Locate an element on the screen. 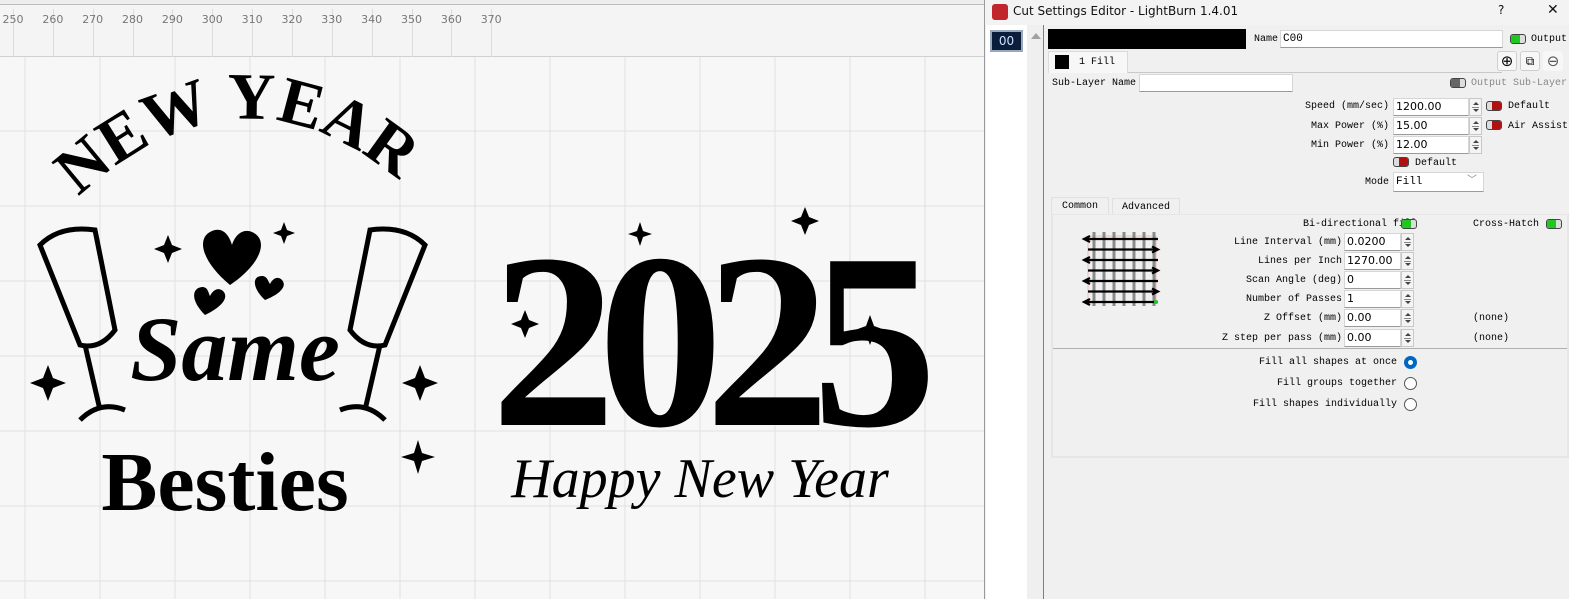 This screenshot has width=1569, height=599. fill-preview-icon is located at coordinates (1121, 269).